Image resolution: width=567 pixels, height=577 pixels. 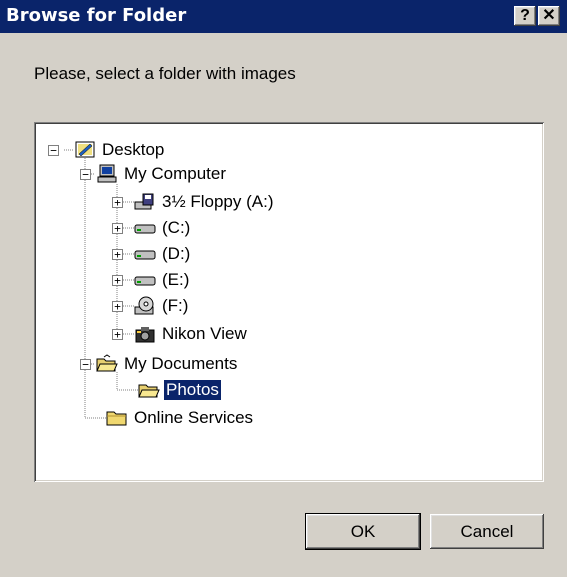 What do you see at coordinates (133, 149) in the screenshot?
I see `tree-label: Desktop` at bounding box center [133, 149].